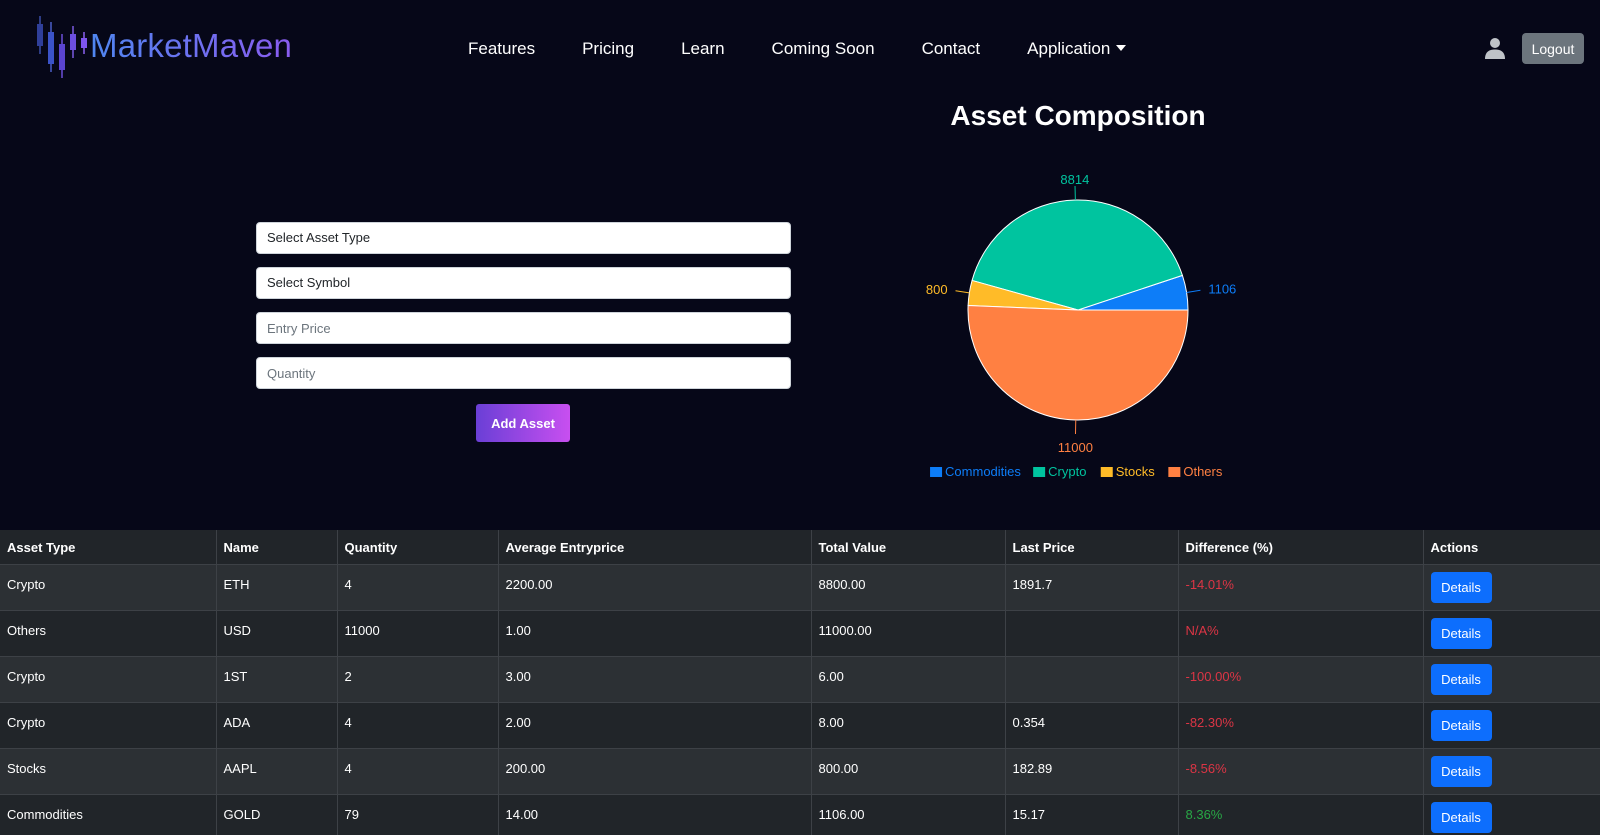 The height and width of the screenshot is (835, 1600). Describe the element at coordinates (908, 679) in the screenshot. I see `cell-total-value: 6.00` at that location.